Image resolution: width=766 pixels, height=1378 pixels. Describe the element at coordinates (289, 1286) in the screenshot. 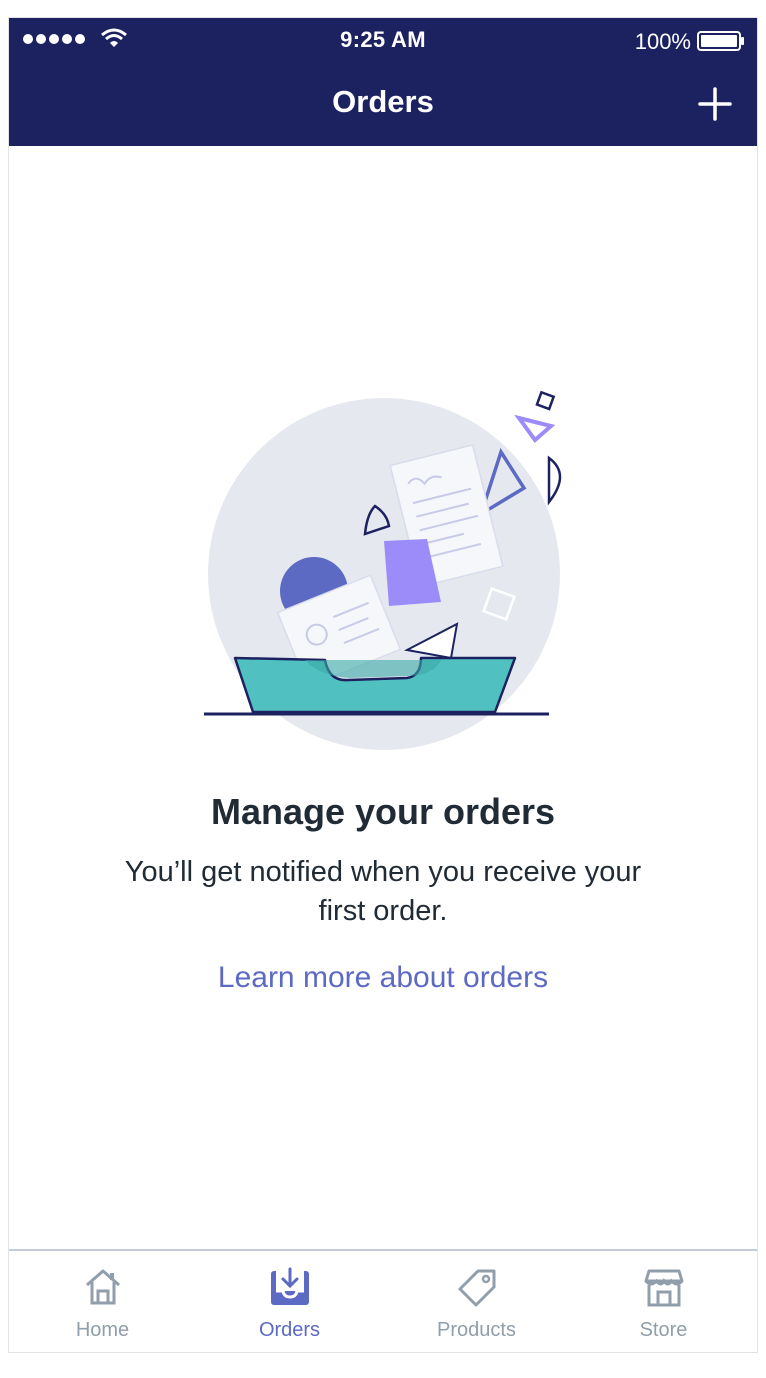

I see `orders-inbox-icon` at that location.